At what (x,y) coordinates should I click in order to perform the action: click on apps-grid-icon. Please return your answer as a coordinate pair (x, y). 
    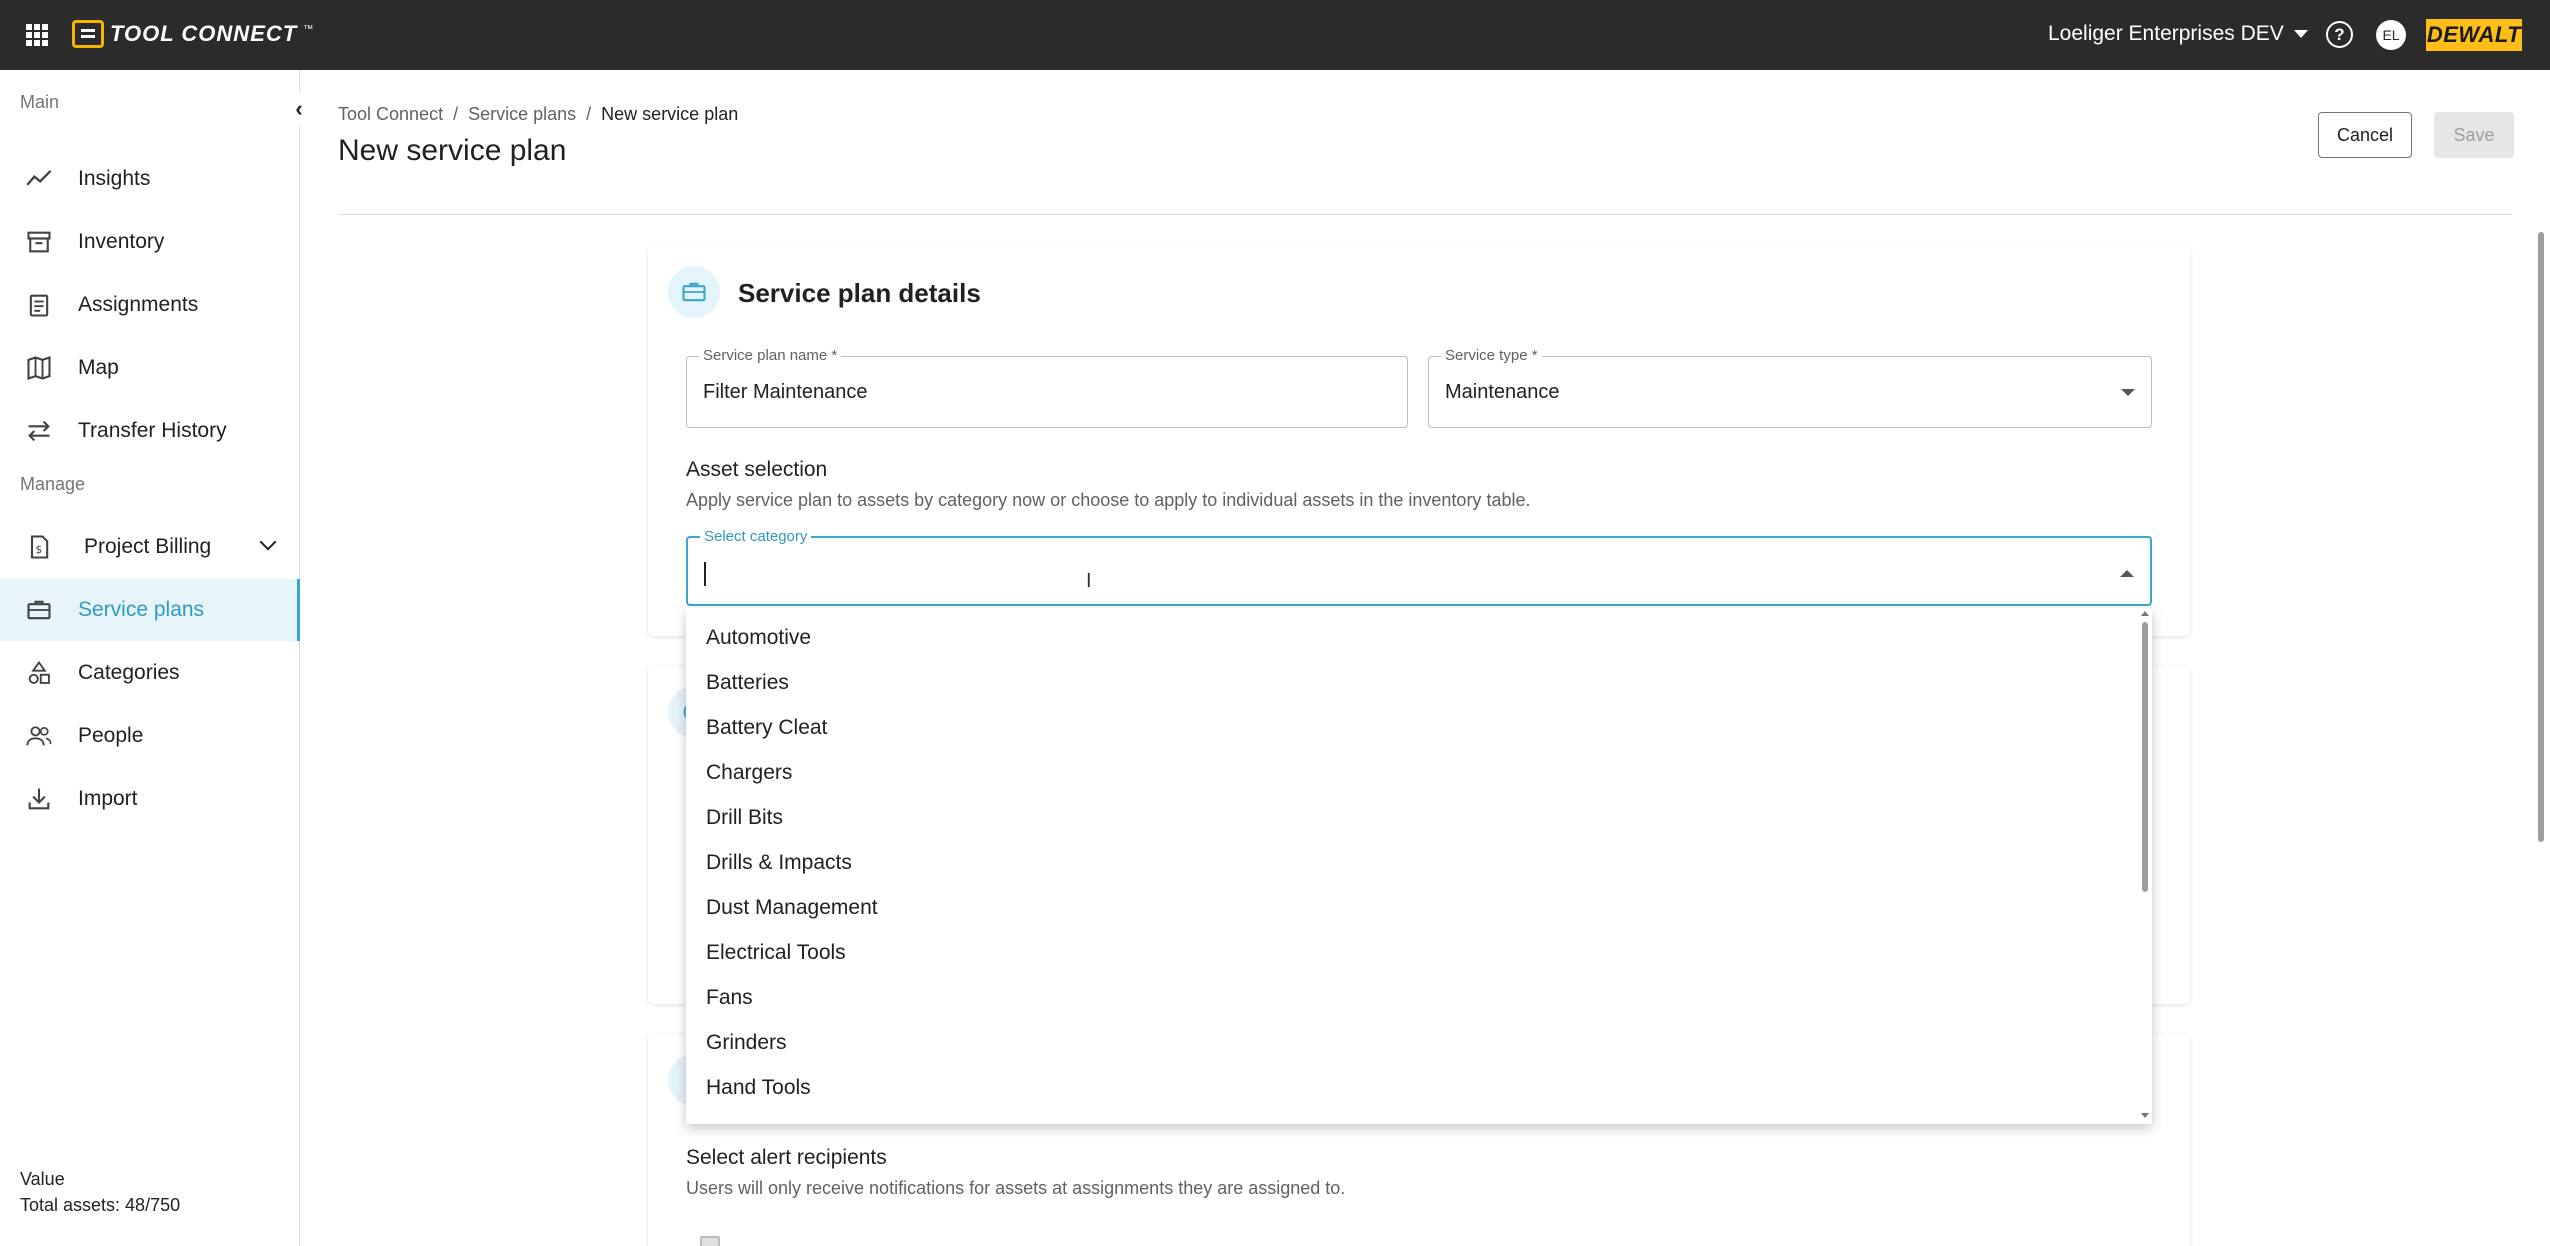
    Looking at the image, I should click on (37, 35).